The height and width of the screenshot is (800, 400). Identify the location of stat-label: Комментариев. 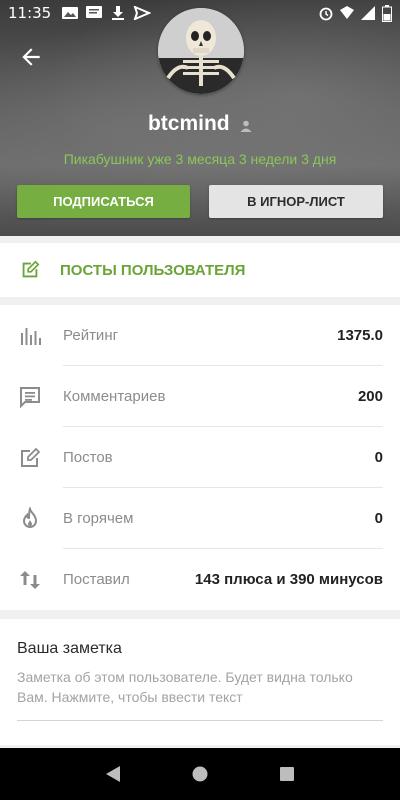
(114, 396).